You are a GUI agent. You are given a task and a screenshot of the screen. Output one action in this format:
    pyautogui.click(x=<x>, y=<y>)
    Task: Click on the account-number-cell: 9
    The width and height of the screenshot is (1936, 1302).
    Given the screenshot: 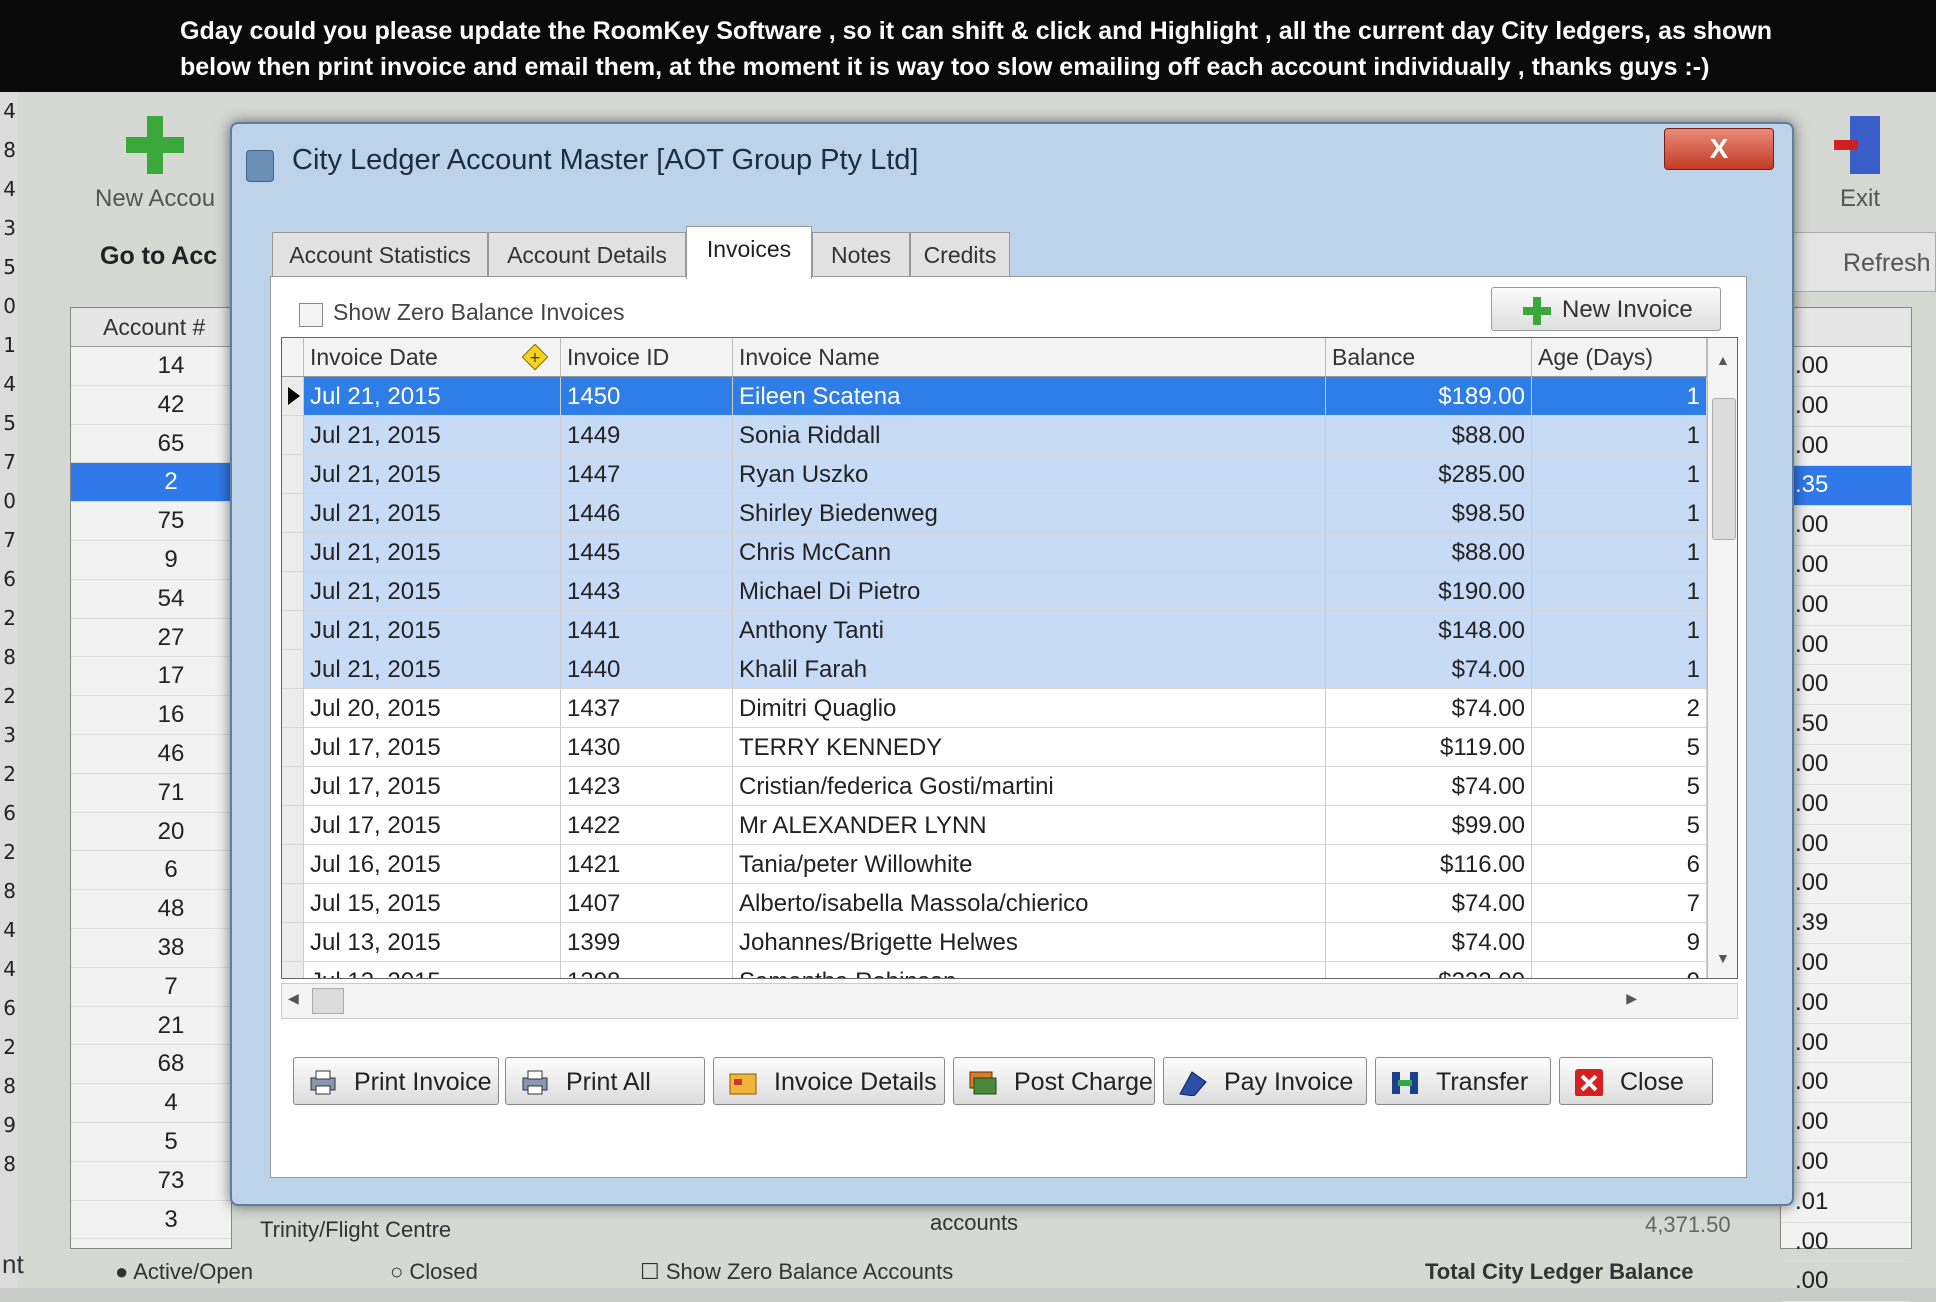 What is the action you would take?
    pyautogui.click(x=151, y=560)
    